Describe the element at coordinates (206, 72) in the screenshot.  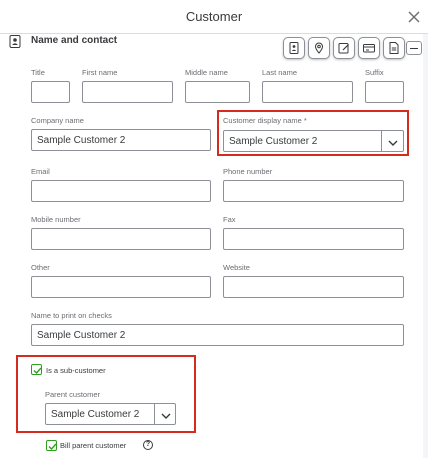
I see `middle-name-label: Middle name` at that location.